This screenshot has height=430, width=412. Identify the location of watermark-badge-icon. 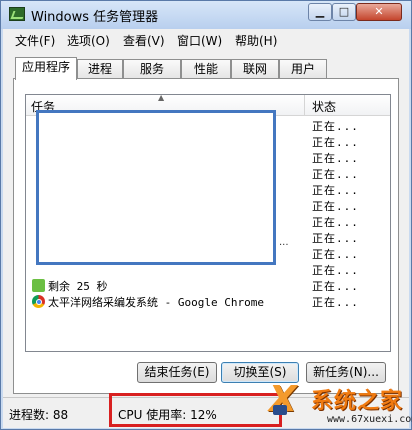
(280, 410).